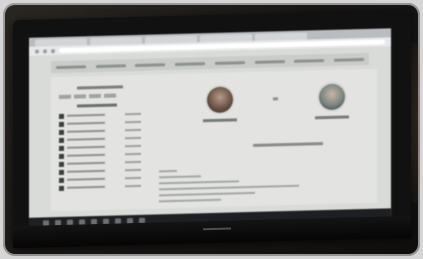 The height and width of the screenshot is (259, 423). Describe the element at coordinates (288, 144) in the screenshot. I see `match-result` at that location.